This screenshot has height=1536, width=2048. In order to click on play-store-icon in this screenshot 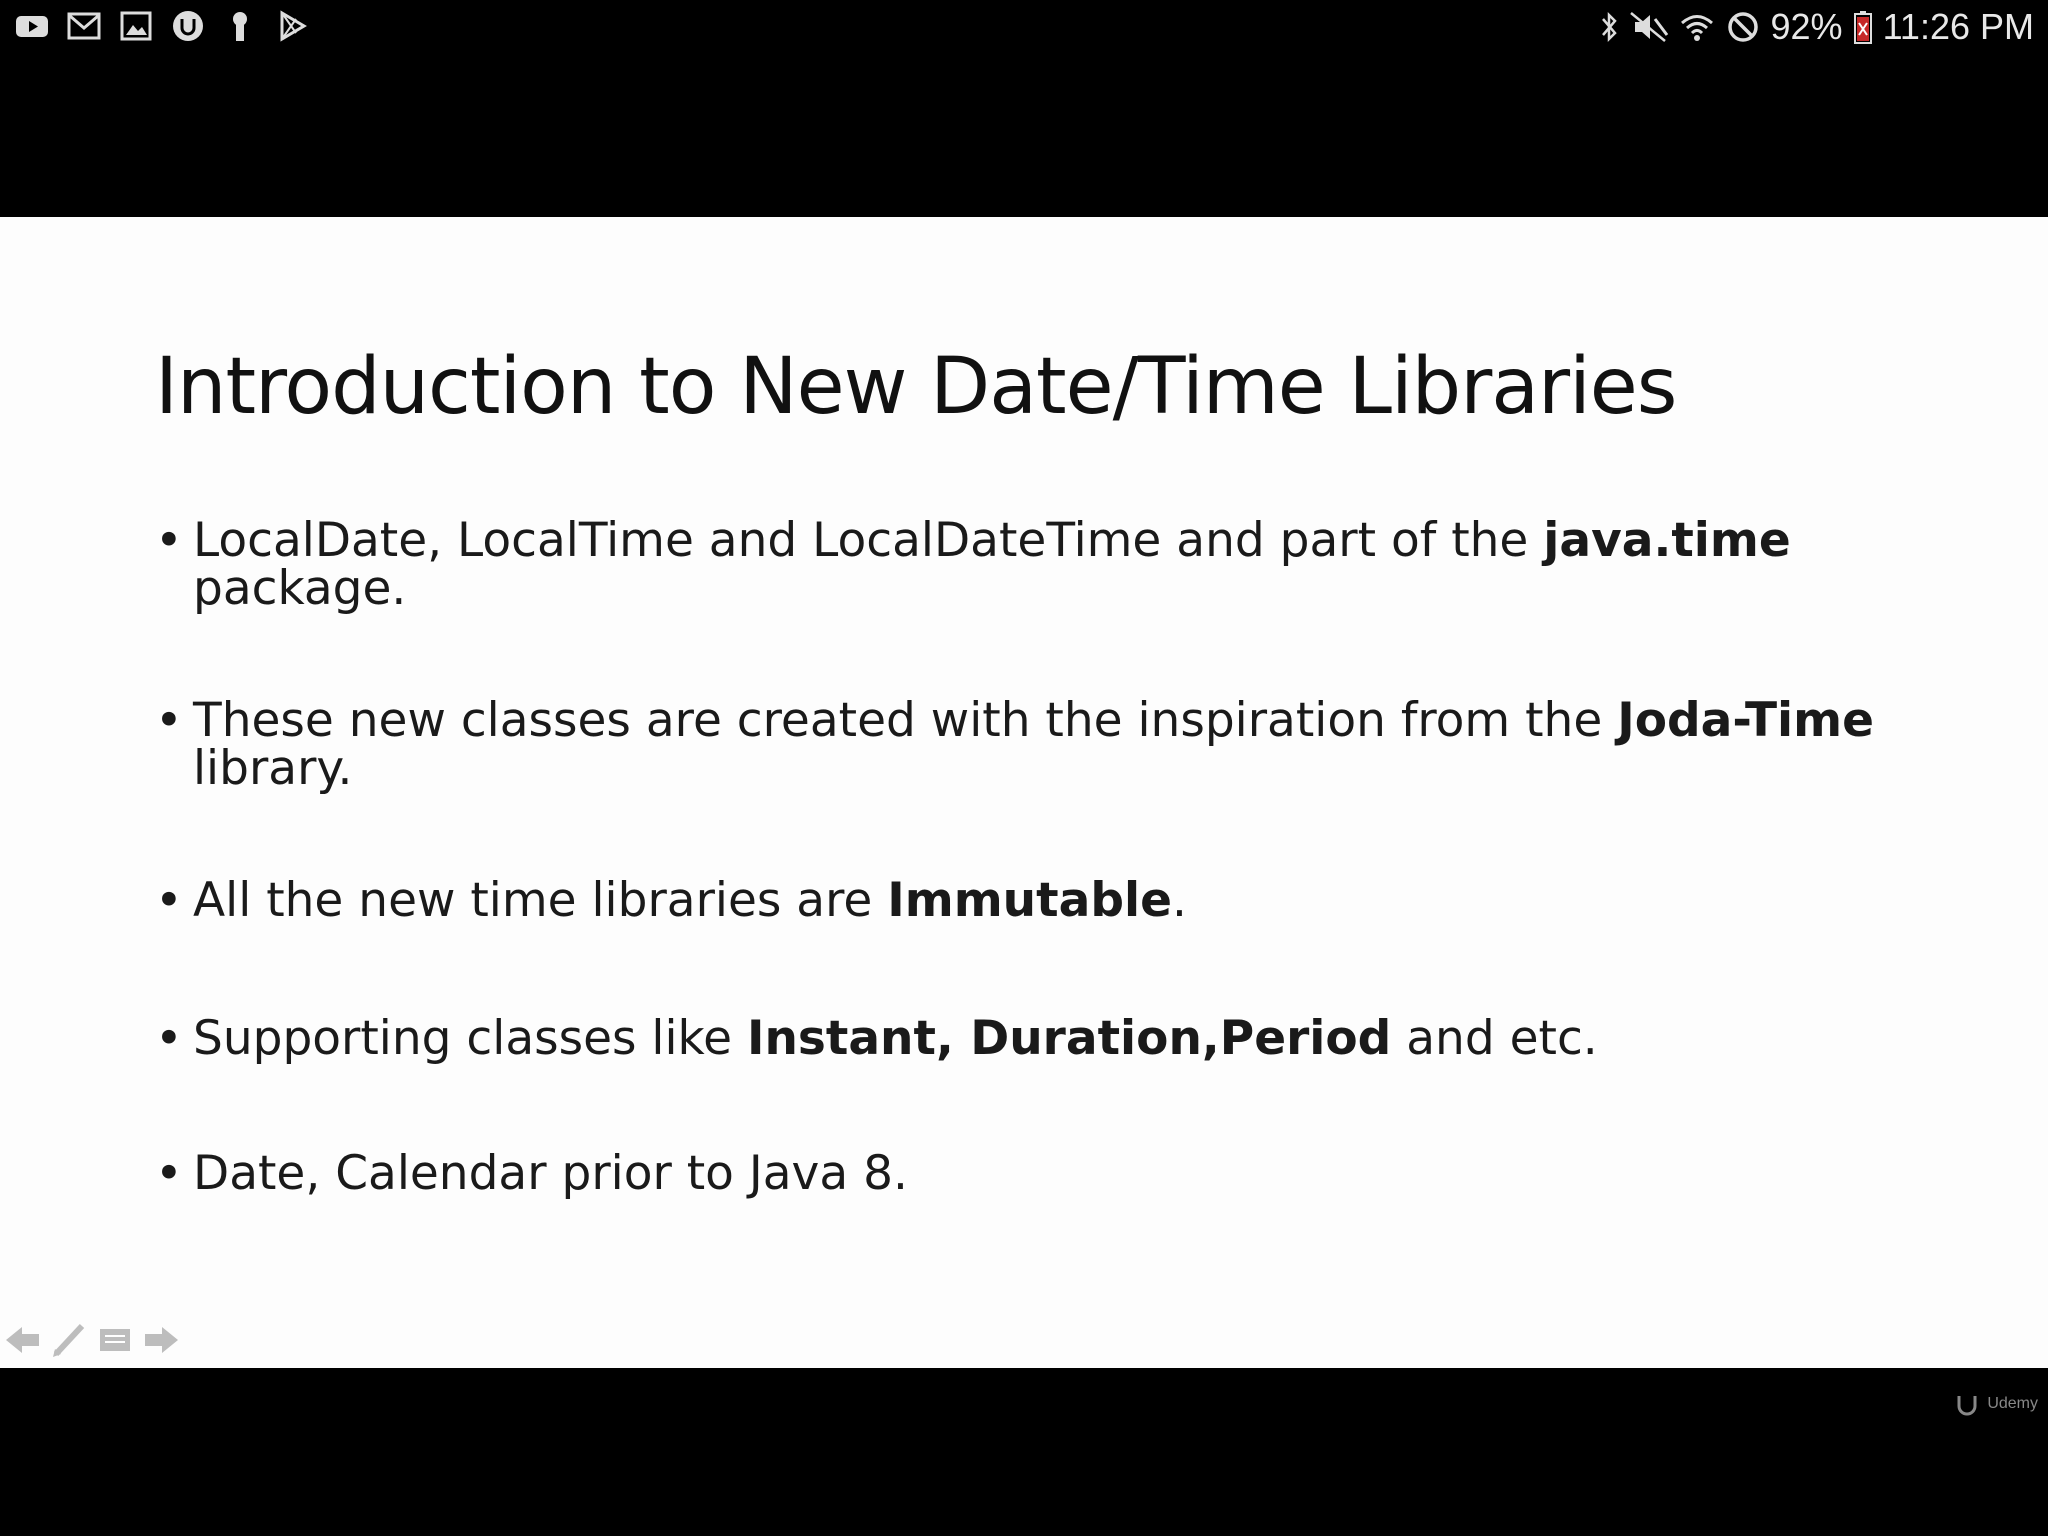, I will do `click(293, 26)`.